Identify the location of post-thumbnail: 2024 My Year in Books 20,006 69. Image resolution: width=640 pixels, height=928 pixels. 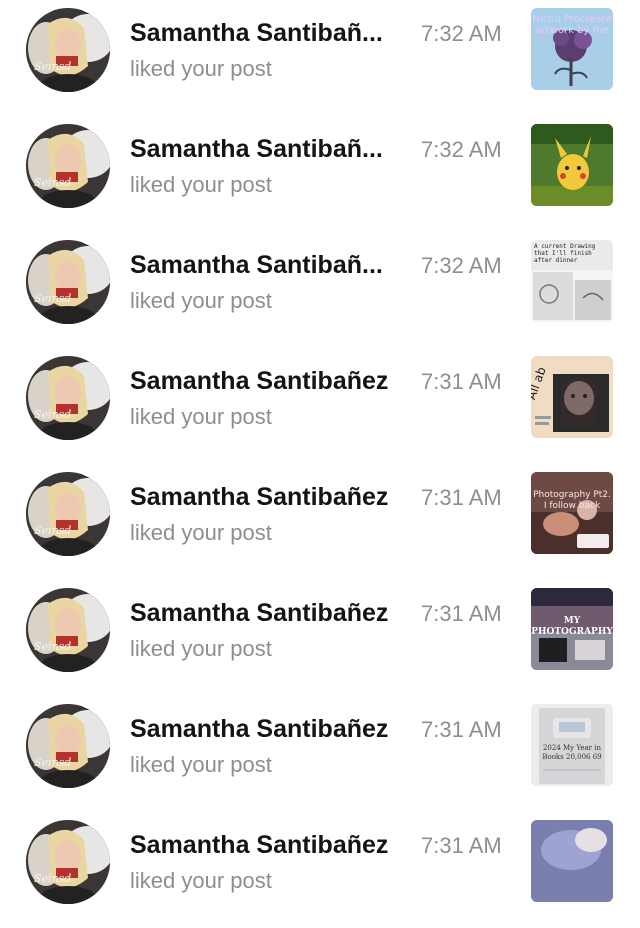
(572, 745).